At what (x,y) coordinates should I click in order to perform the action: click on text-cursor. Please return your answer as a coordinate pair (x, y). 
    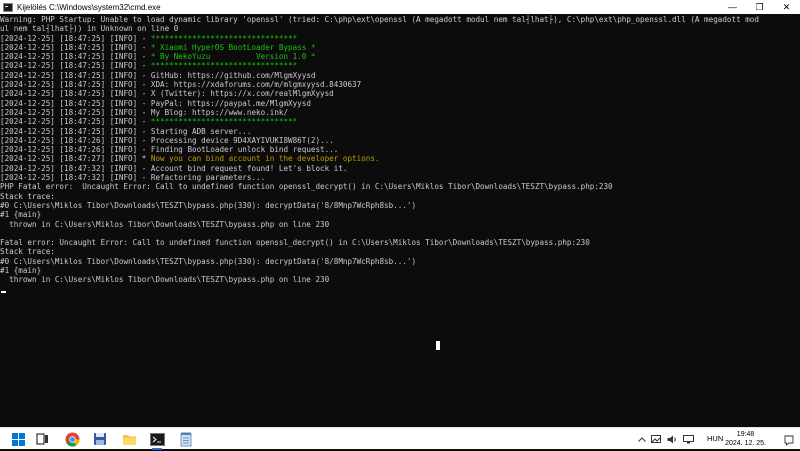
    Looking at the image, I should click on (3, 292).